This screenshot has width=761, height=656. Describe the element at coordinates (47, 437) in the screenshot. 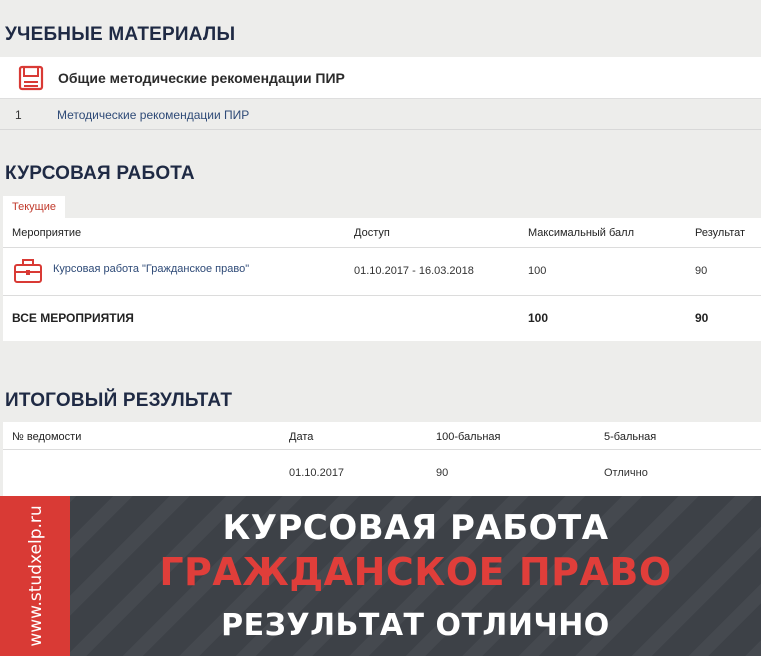

I see `column-header-number: № ведомости` at that location.